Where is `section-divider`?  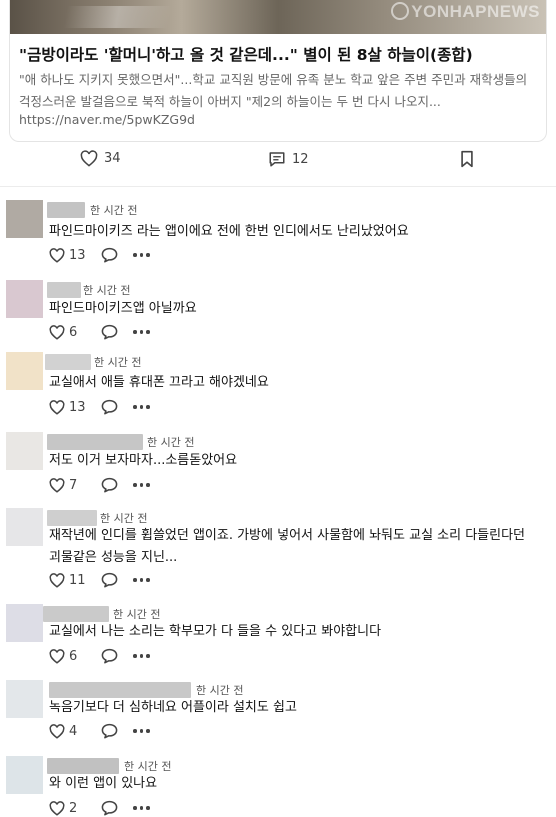 section-divider is located at coordinates (278, 186).